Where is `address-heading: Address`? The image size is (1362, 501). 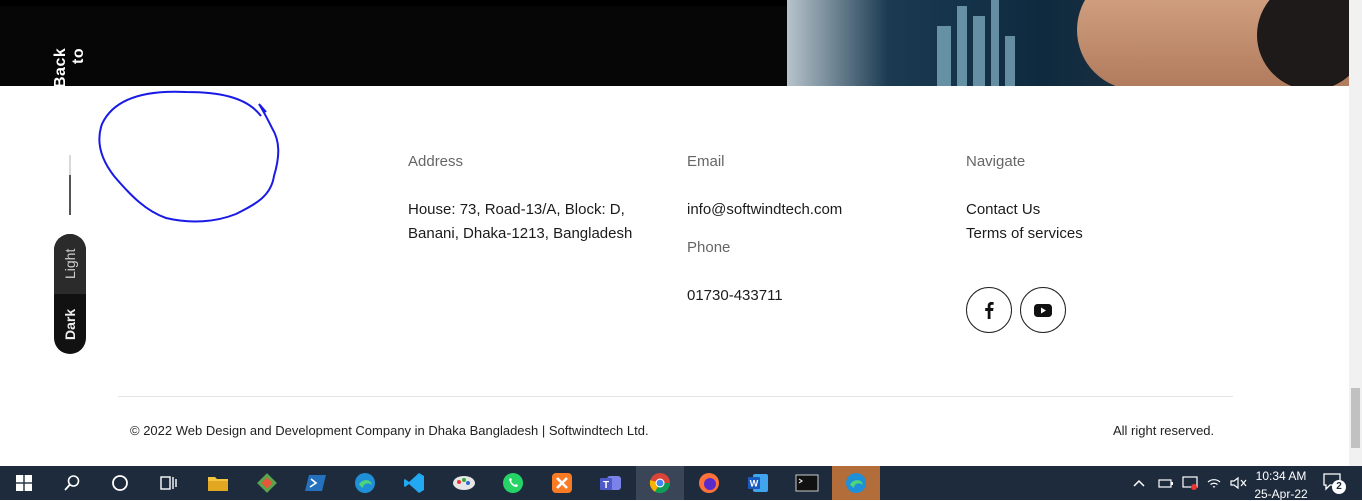
address-heading: Address is located at coordinates (436, 161).